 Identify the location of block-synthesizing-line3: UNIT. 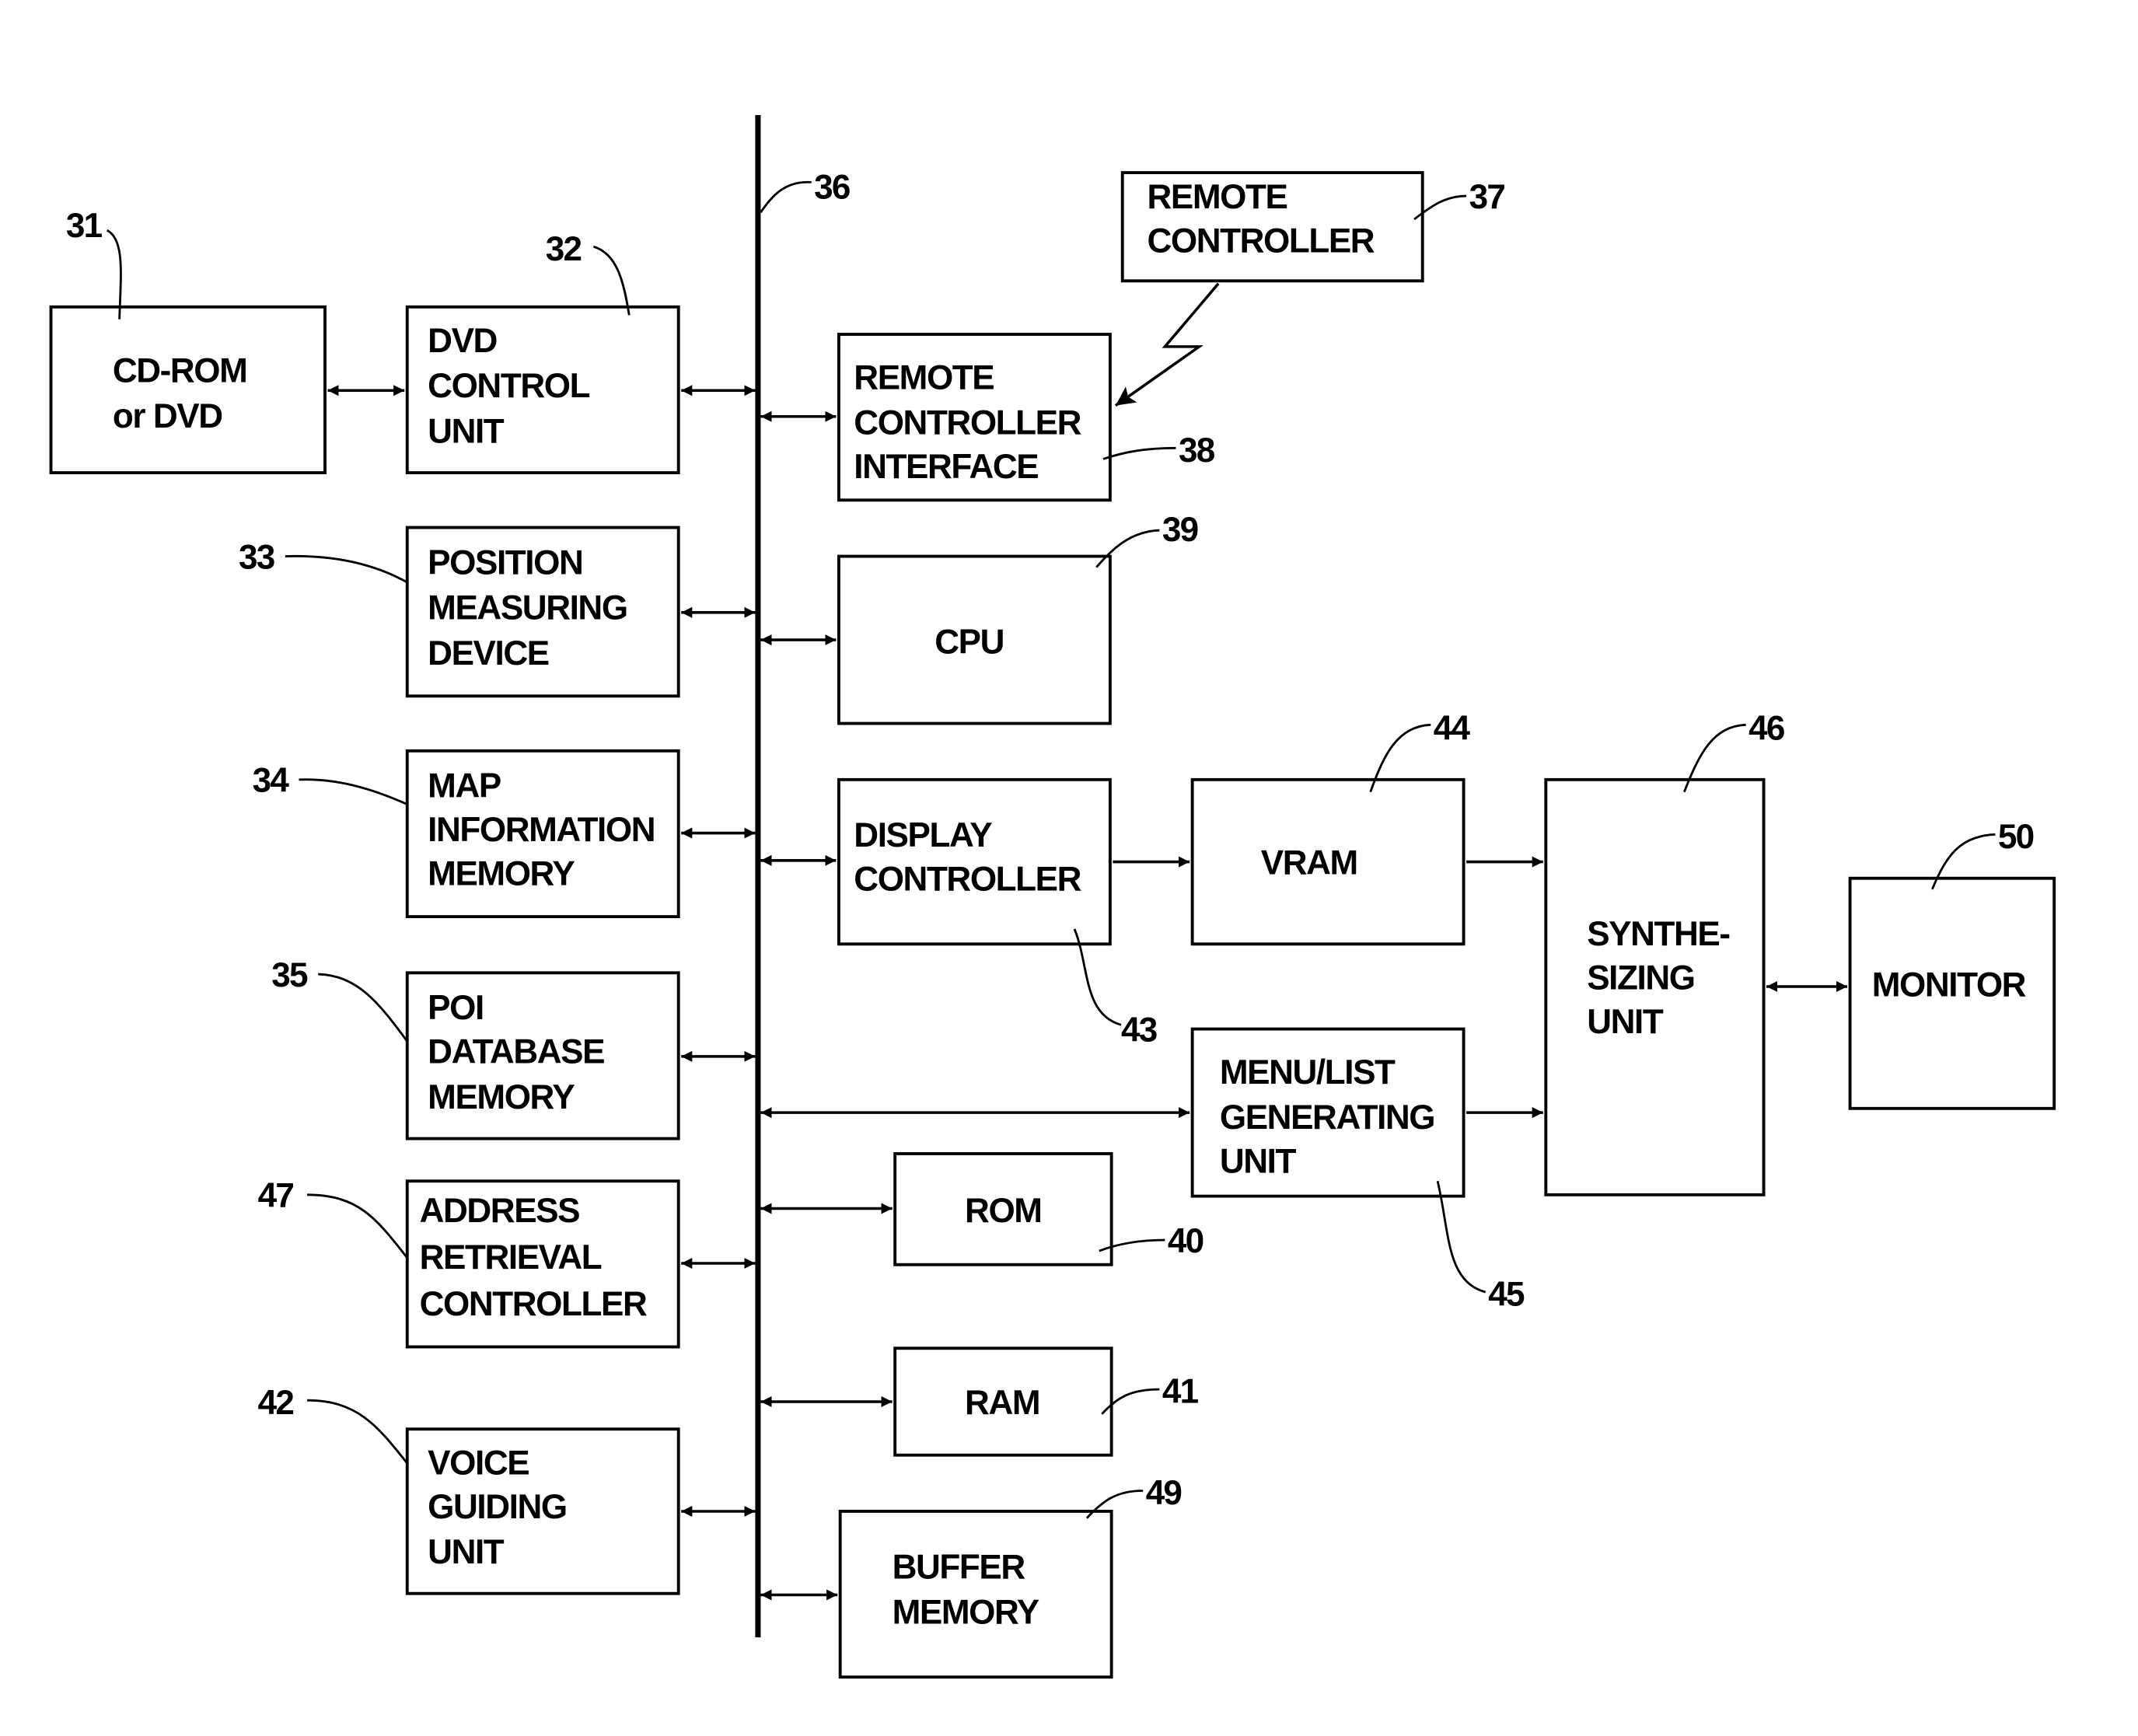
(1626, 1022).